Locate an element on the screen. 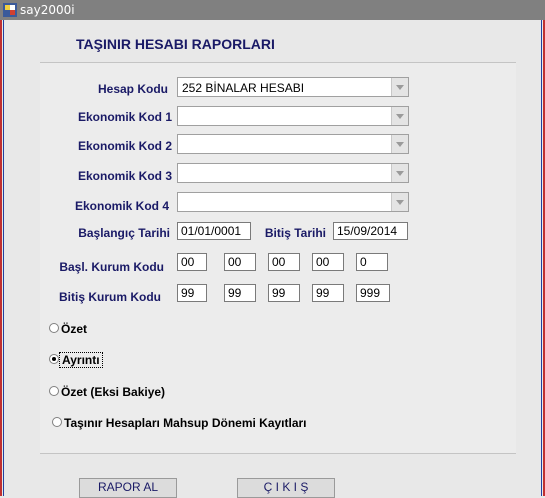 Image resolution: width=545 pixels, height=498 pixels. ayrinti-radio-label: Ayrıntı is located at coordinates (81, 360).